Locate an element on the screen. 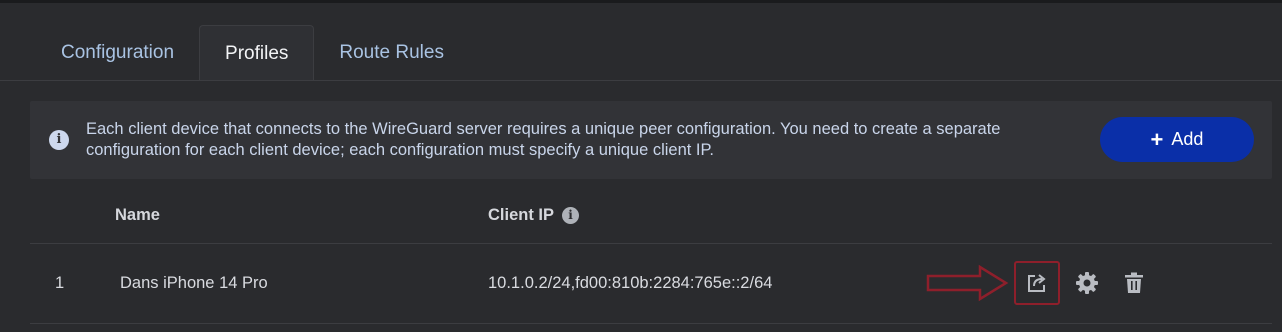 Image resolution: width=1282 pixels, height=332 pixels. info-icon: i is located at coordinates (59, 140).